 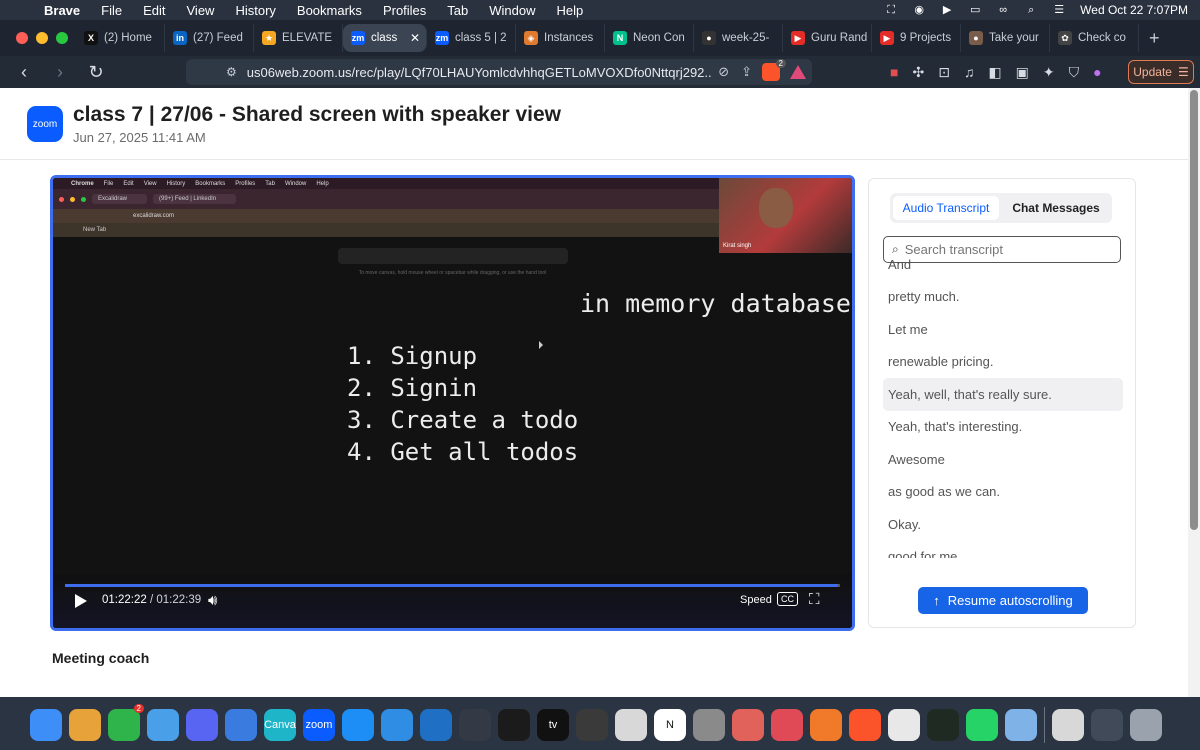 What do you see at coordinates (1003, 10) in the screenshot?
I see `control-link-icon: ∞` at bounding box center [1003, 10].